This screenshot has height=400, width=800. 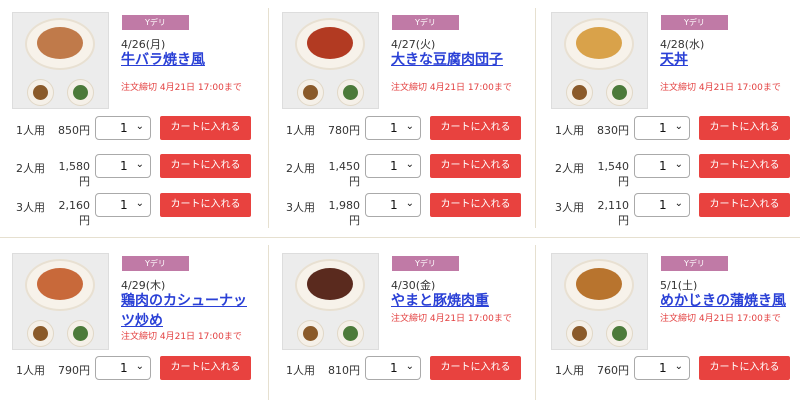 I want to click on serving-label: 3人用, so click(x=300, y=207).